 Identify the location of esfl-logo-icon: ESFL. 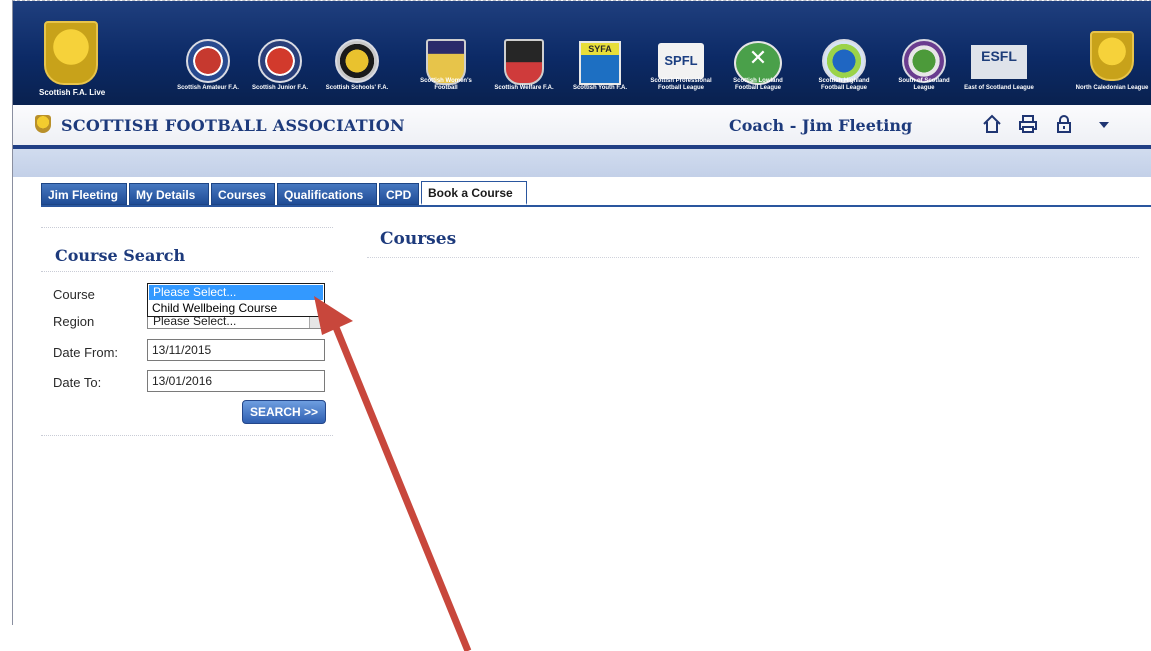
(999, 62).